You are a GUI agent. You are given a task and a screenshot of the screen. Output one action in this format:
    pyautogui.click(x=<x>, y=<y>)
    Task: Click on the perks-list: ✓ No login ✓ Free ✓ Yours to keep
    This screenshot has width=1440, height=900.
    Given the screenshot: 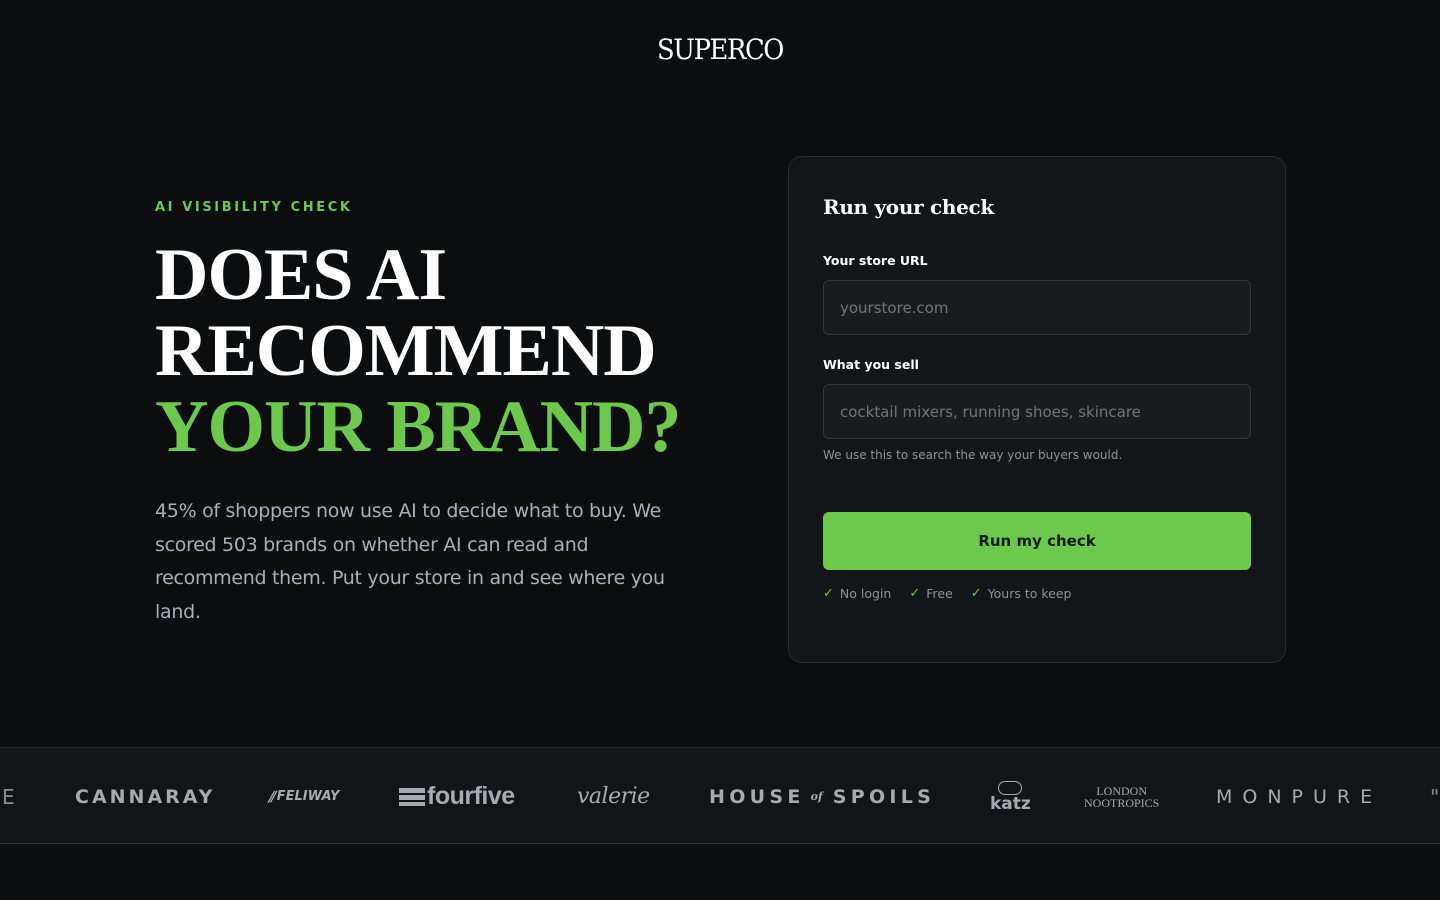 What is the action you would take?
    pyautogui.click(x=1037, y=593)
    